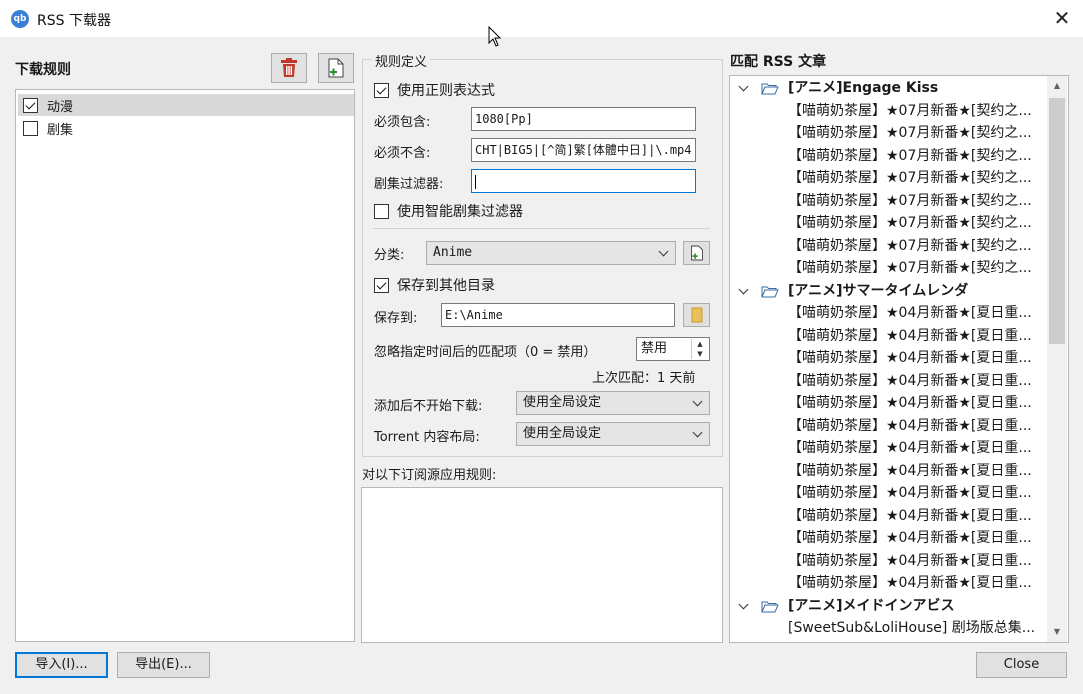 This screenshot has width=1083, height=694. I want to click on apply-feeds-label: 对以下订阅源应用规则:, so click(429, 475).